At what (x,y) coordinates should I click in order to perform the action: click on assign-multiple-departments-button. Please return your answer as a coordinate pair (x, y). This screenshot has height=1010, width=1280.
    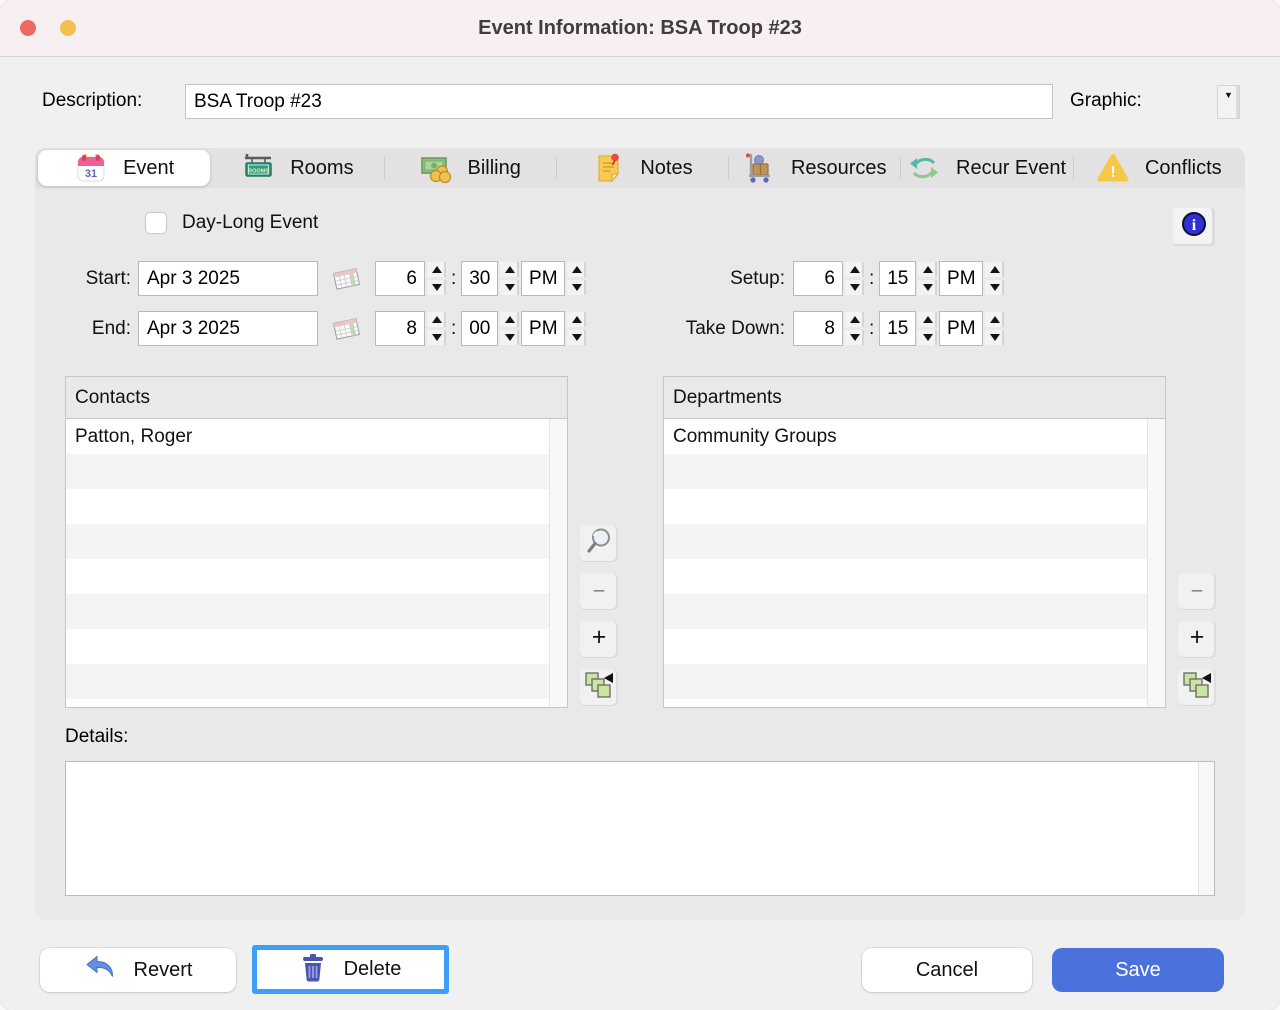
    Looking at the image, I should click on (1197, 687).